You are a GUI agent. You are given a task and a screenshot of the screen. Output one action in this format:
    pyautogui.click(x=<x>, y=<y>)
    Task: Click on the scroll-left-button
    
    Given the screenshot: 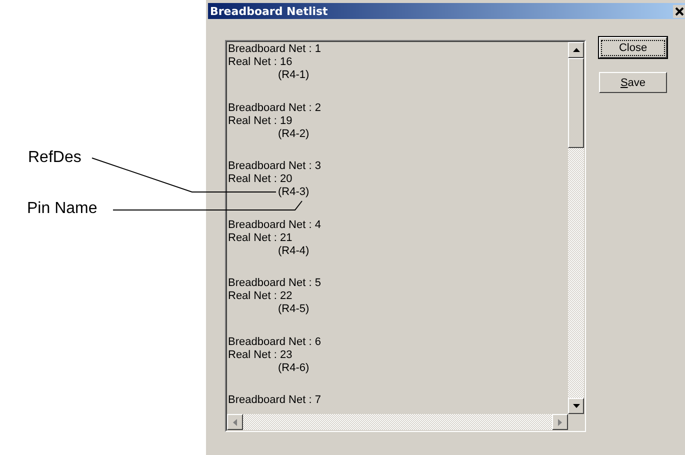 What is the action you would take?
    pyautogui.click(x=235, y=422)
    